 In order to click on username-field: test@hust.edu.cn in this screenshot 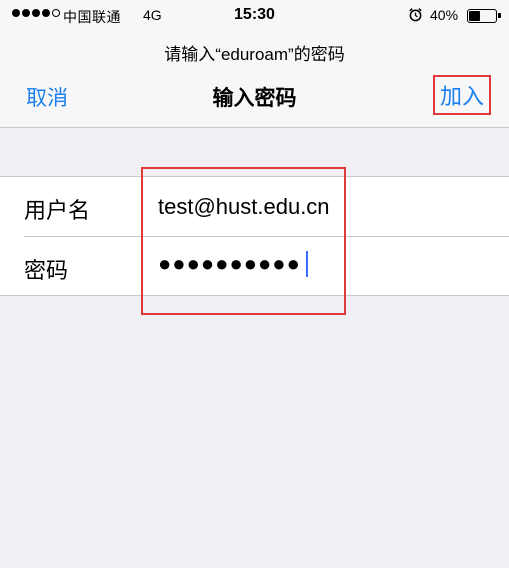, I will do `click(244, 207)`.